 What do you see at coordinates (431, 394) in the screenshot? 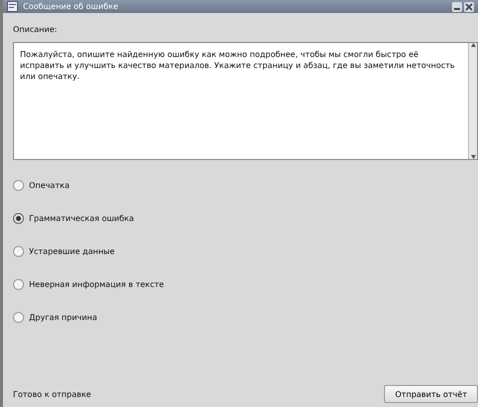
I see `send-button: Отправить отчёт` at bounding box center [431, 394].